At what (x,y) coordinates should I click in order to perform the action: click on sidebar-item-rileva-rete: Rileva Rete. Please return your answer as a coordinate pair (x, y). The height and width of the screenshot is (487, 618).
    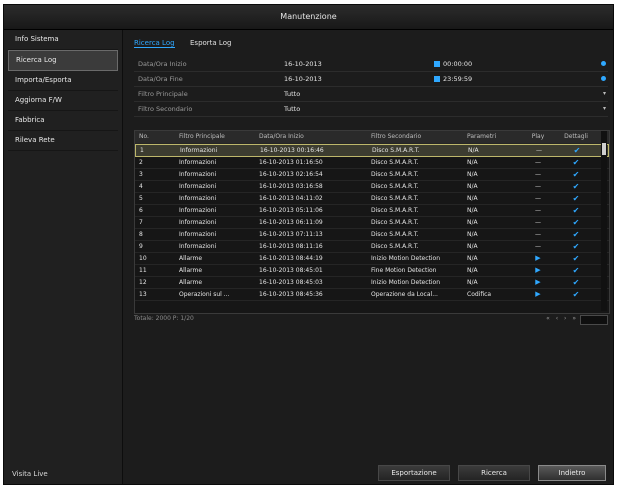
    Looking at the image, I should click on (63, 141).